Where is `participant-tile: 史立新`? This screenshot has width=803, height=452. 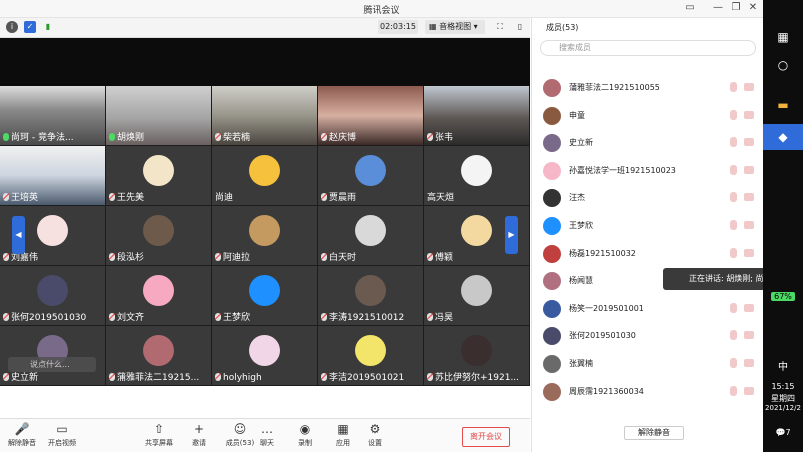 participant-tile: 史立新 is located at coordinates (52, 355).